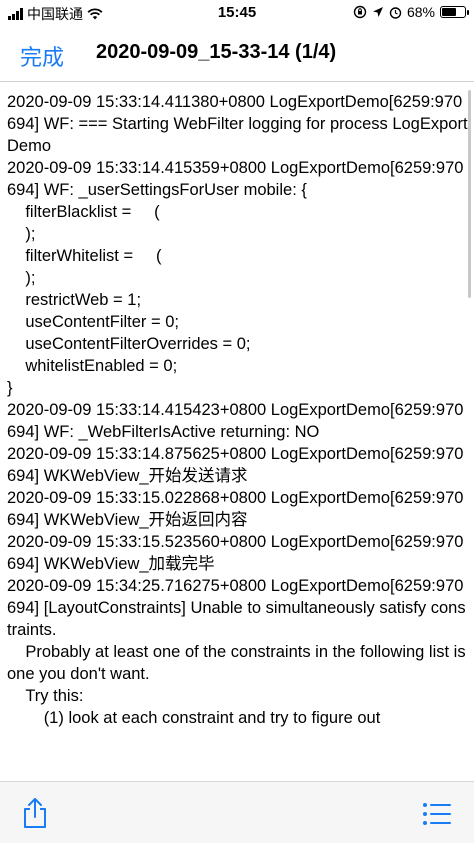  Describe the element at coordinates (84, 256) in the screenshot. I see `log-line: filterWhitelist = (` at that location.